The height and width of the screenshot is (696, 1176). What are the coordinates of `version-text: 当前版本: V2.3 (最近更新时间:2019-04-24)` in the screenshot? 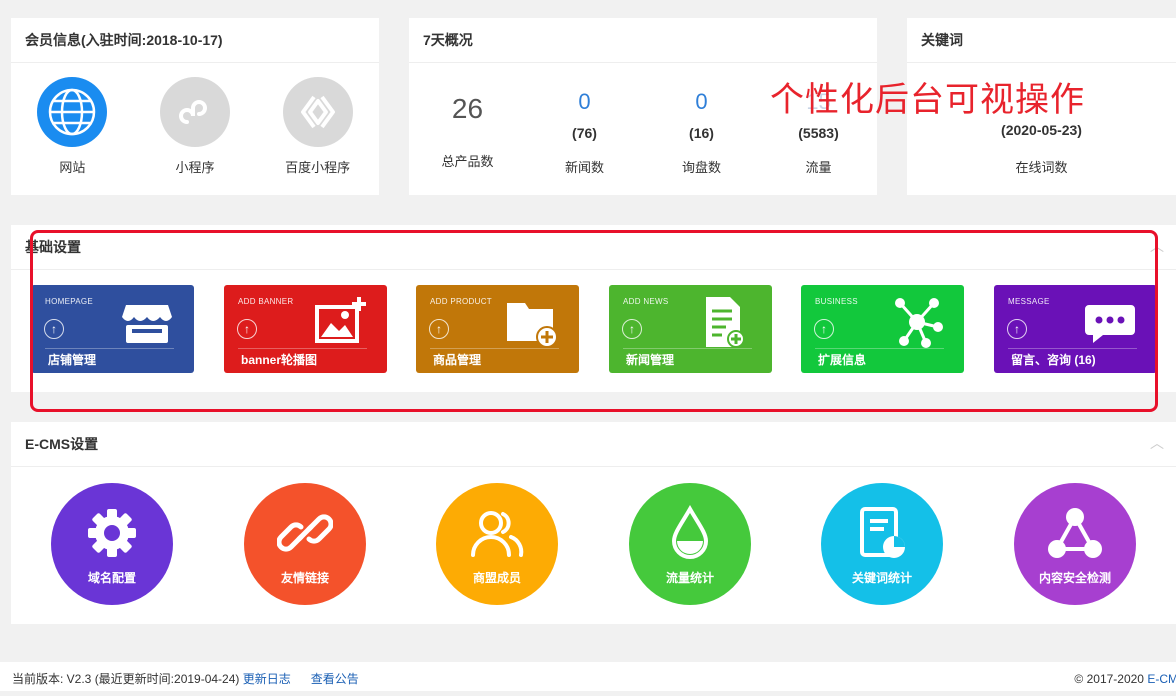 It's located at (126, 679).